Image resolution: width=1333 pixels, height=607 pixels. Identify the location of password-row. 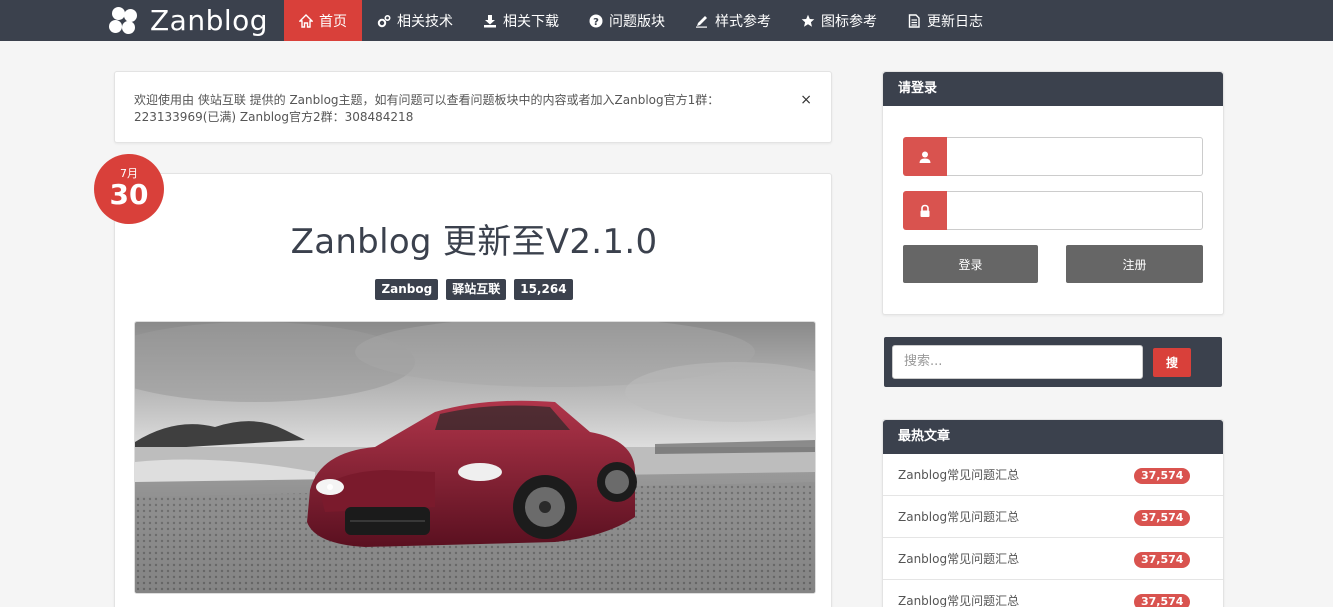
(1053, 210).